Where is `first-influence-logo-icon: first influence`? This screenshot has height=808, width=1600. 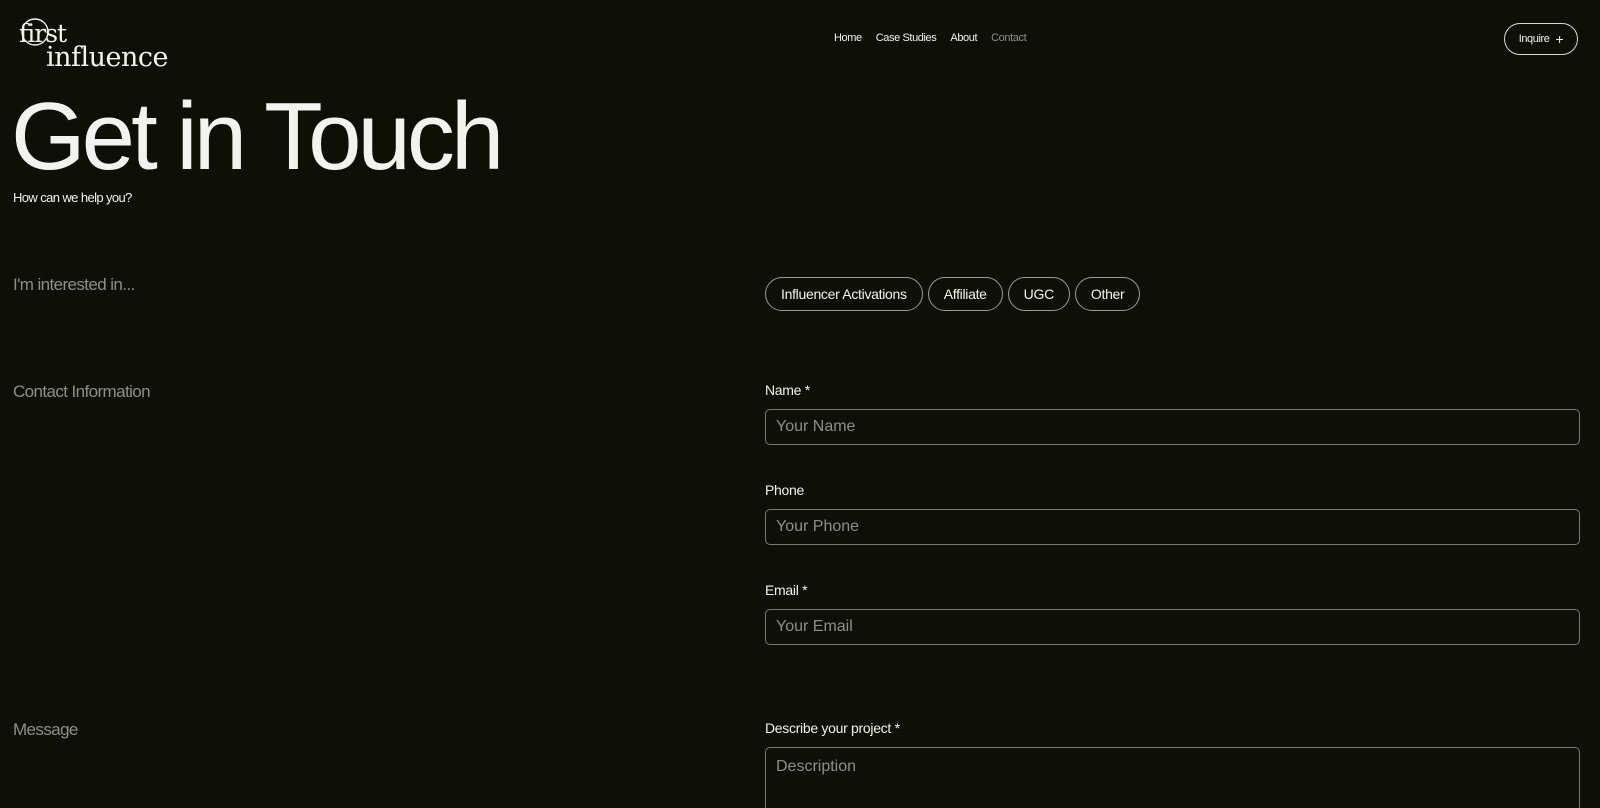
first-influence-logo-icon: first influence is located at coordinates (94, 45).